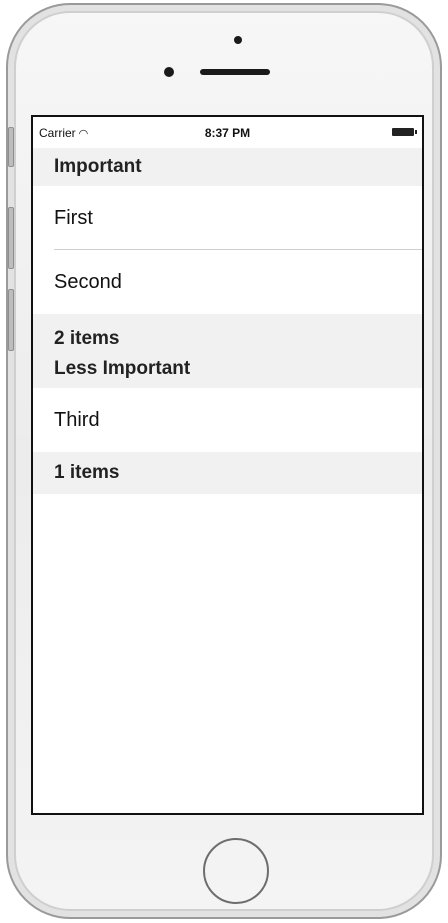 The image size is (448, 923). Describe the element at coordinates (227, 167) in the screenshot. I see `section-header-important: Important` at that location.